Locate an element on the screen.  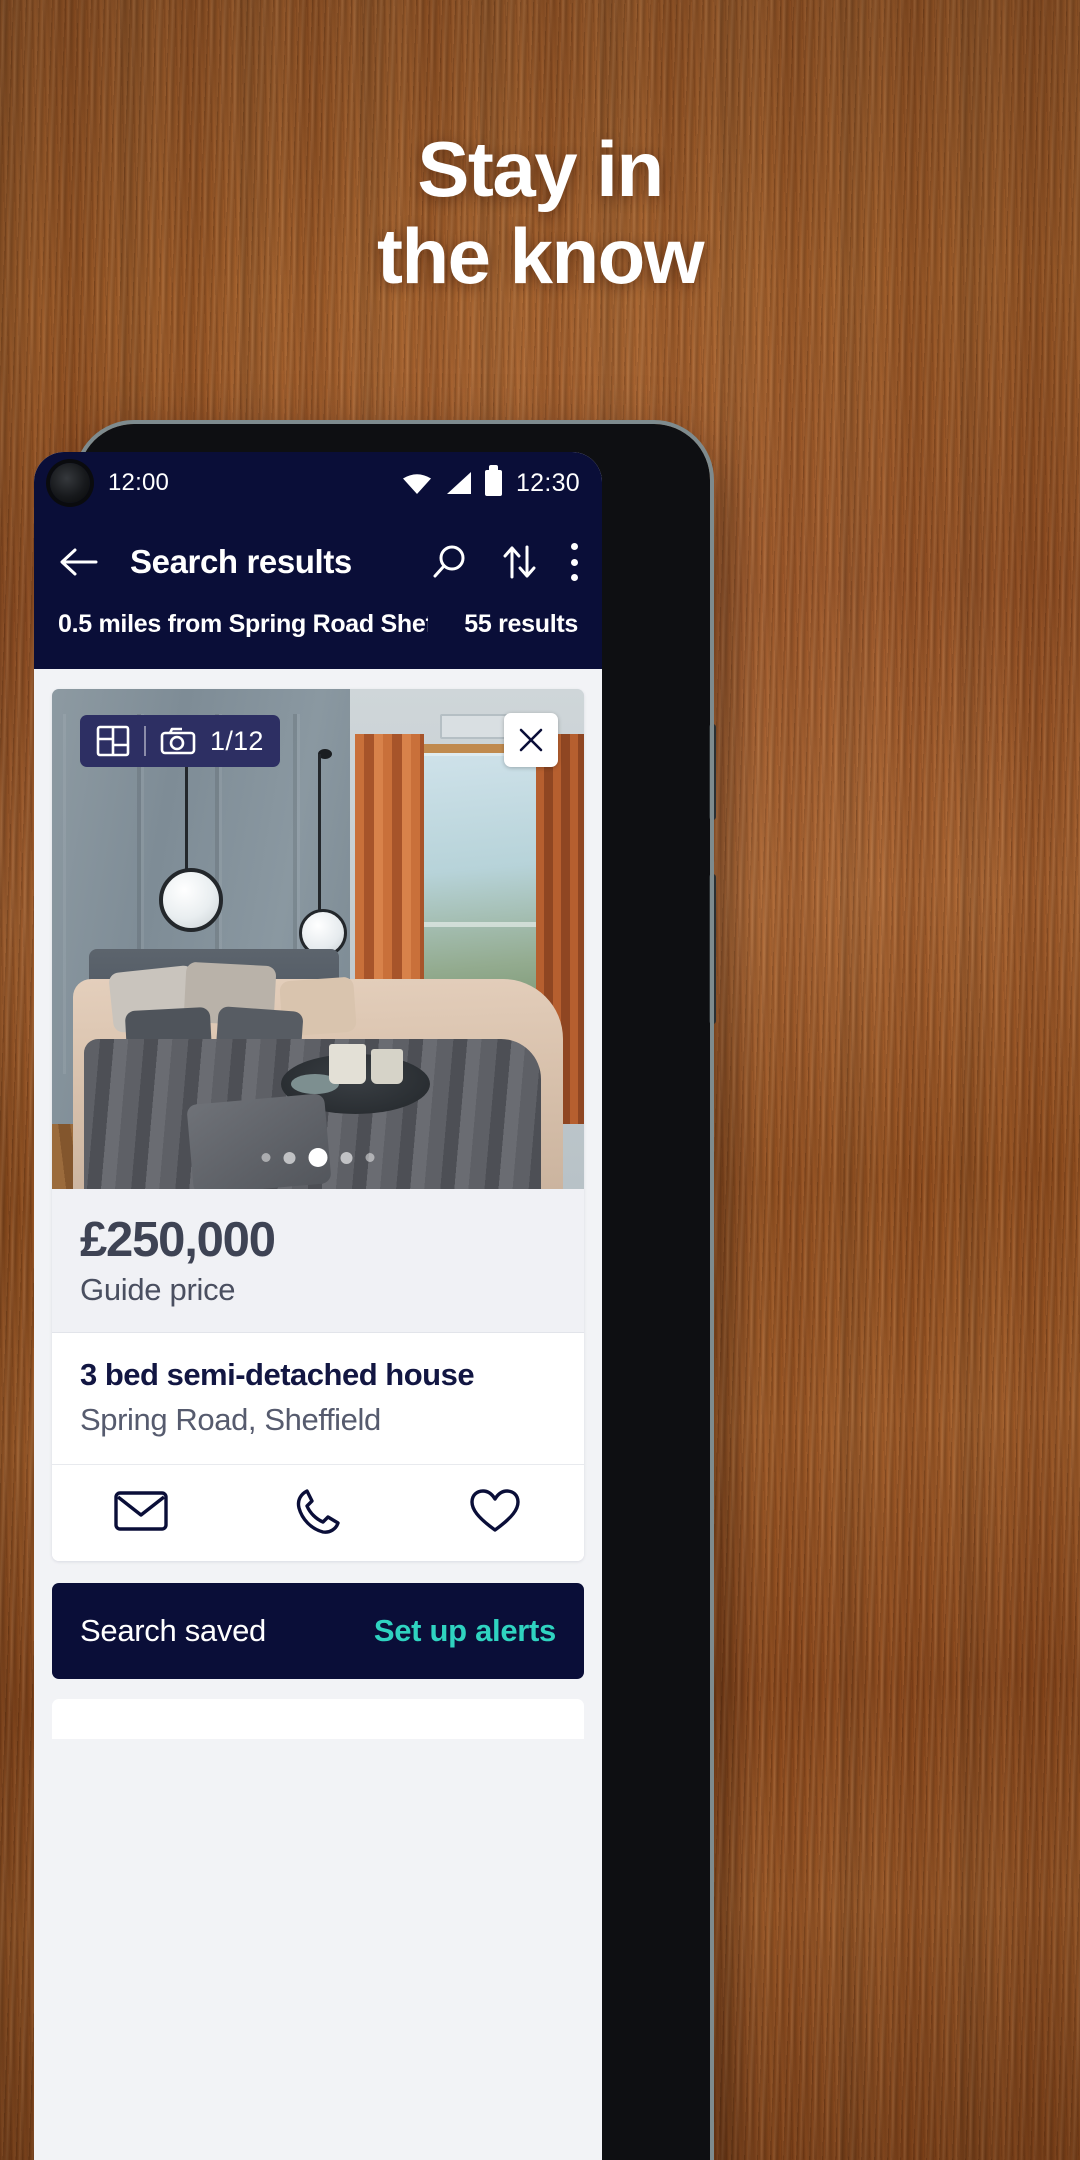
camera-icon is located at coordinates (178, 741).